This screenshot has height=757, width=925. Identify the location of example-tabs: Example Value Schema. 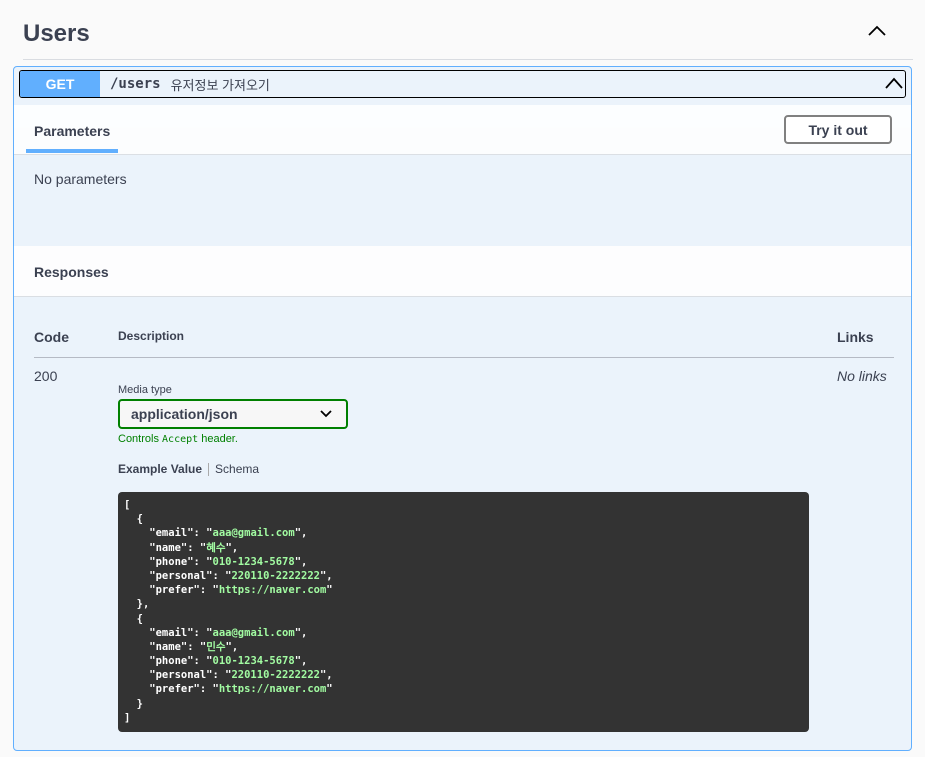
(188, 469).